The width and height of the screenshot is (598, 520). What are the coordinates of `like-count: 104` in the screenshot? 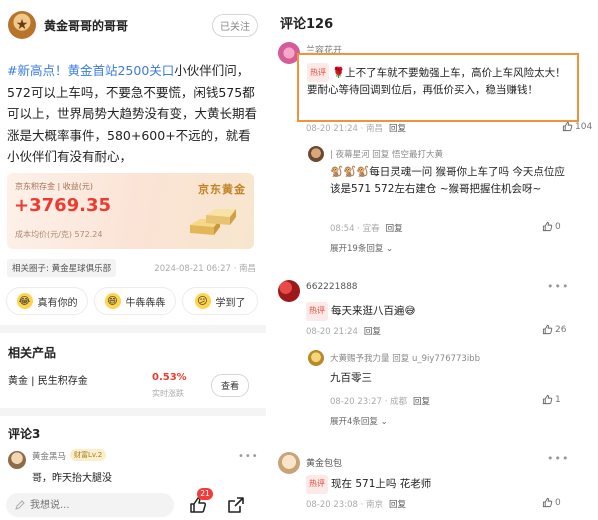 It's located at (584, 126).